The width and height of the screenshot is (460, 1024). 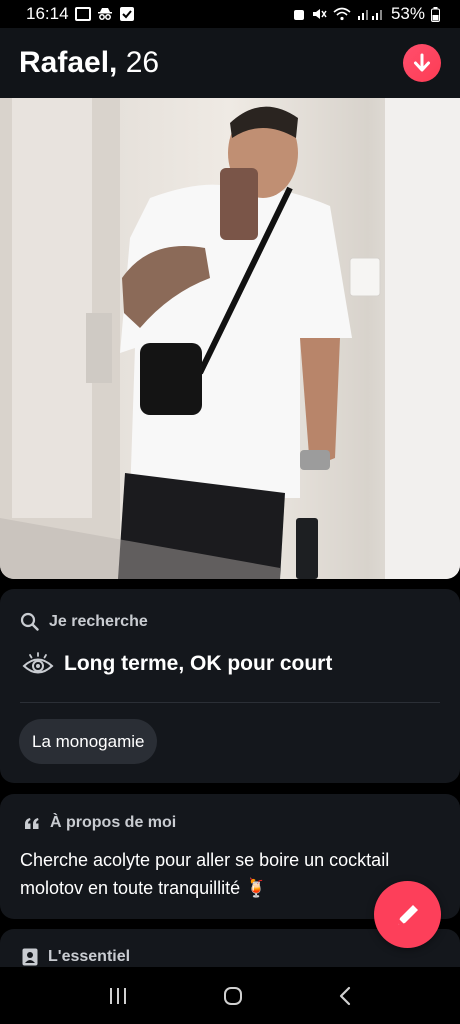 I want to click on about-heading: À propos de moi, so click(x=100, y=823).